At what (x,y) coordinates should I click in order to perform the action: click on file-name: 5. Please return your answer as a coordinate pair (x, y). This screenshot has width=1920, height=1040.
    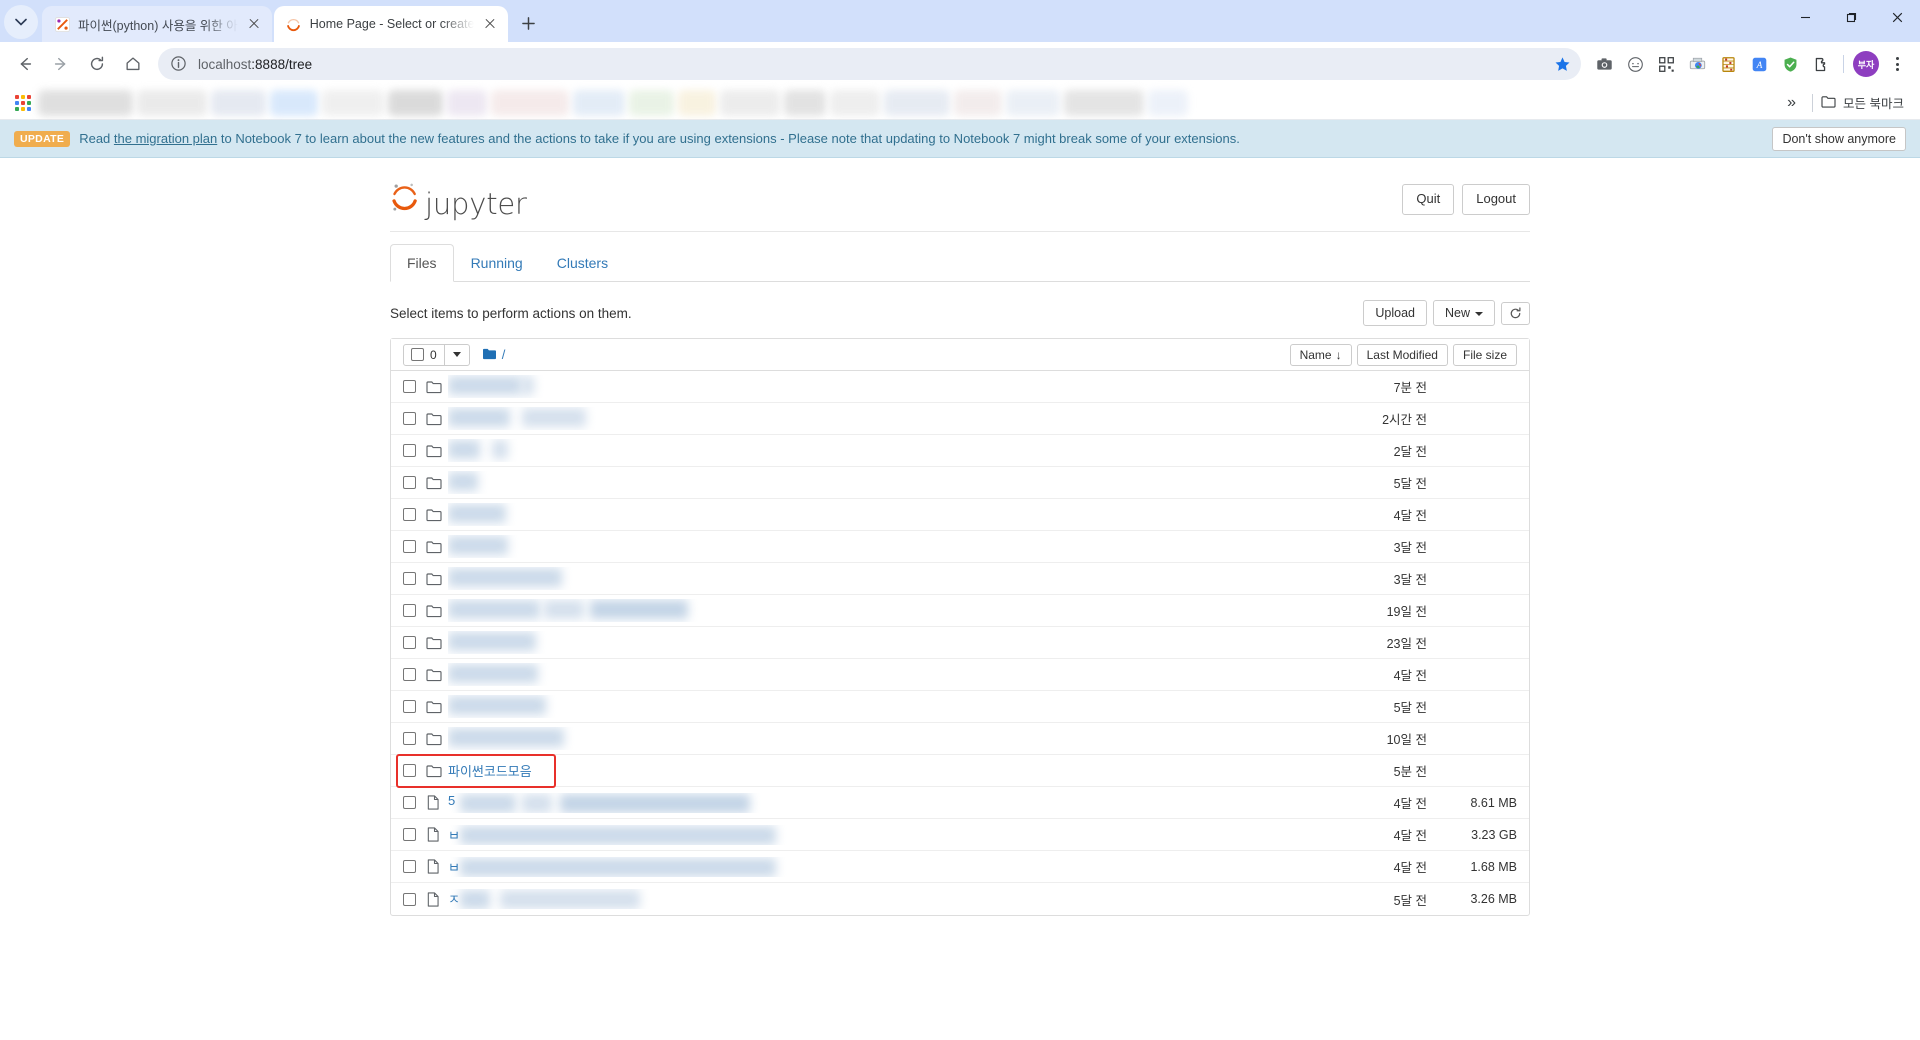
    Looking at the image, I should click on (606, 803).